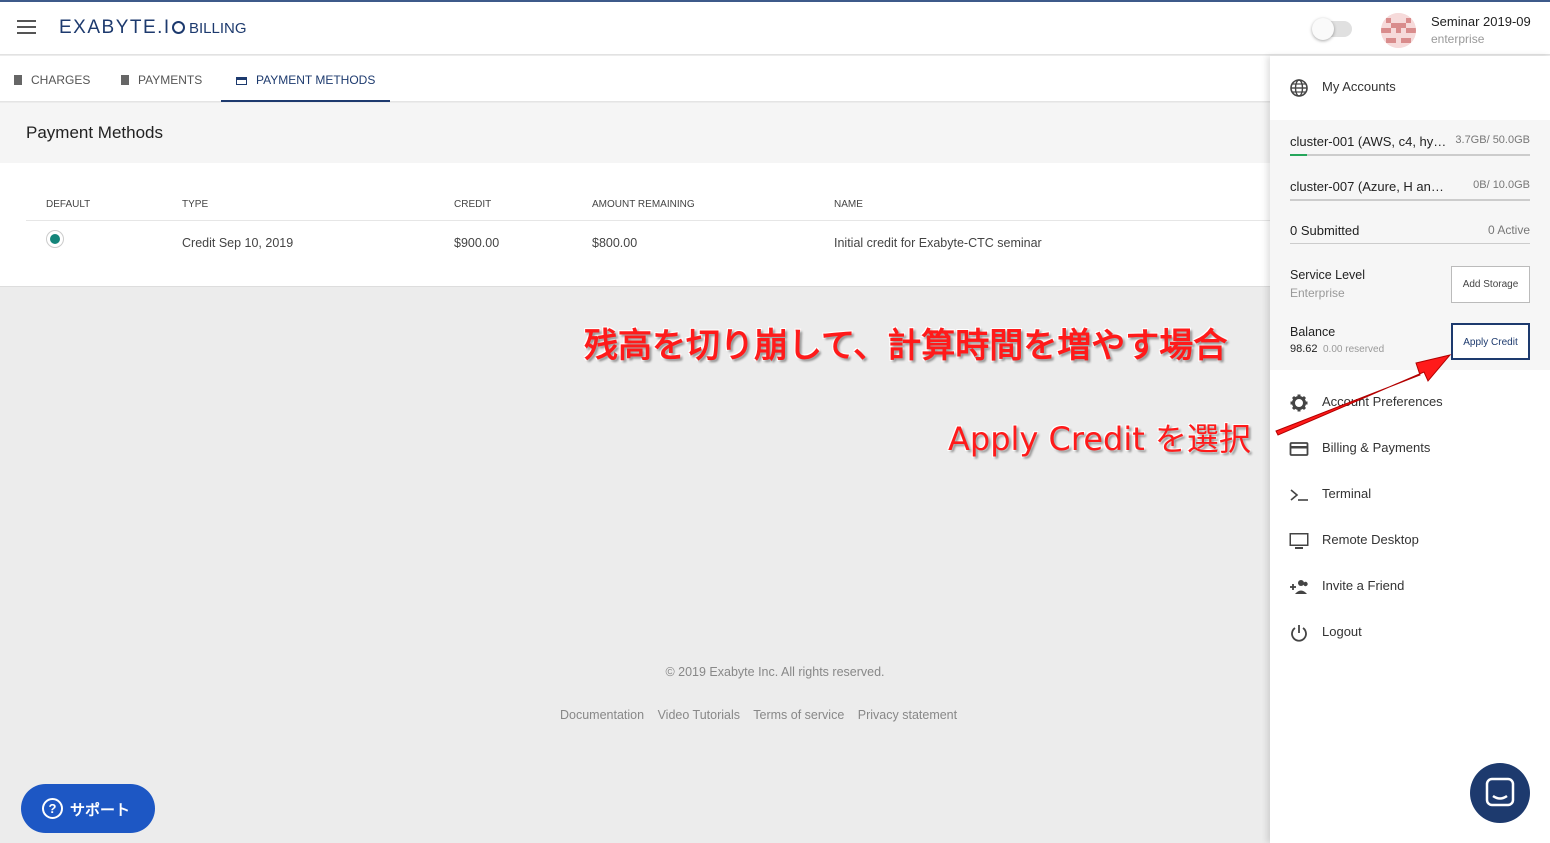  I want to click on billing-tabs: CHARGES PAYMENTS PAYMENT METHODS, so click(635, 79).